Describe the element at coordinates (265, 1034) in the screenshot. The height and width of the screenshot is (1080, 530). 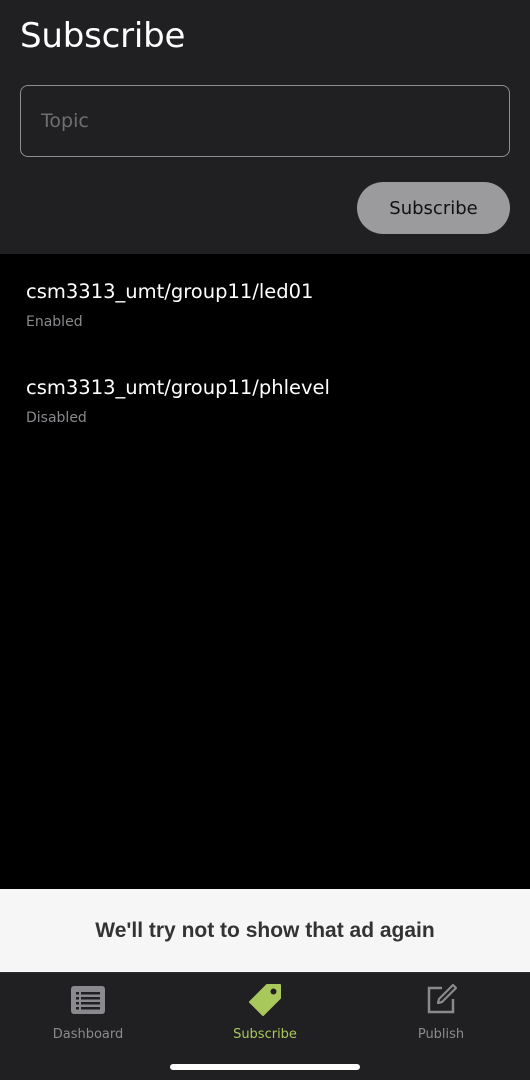
I see `tab-label: Subscribe` at that location.